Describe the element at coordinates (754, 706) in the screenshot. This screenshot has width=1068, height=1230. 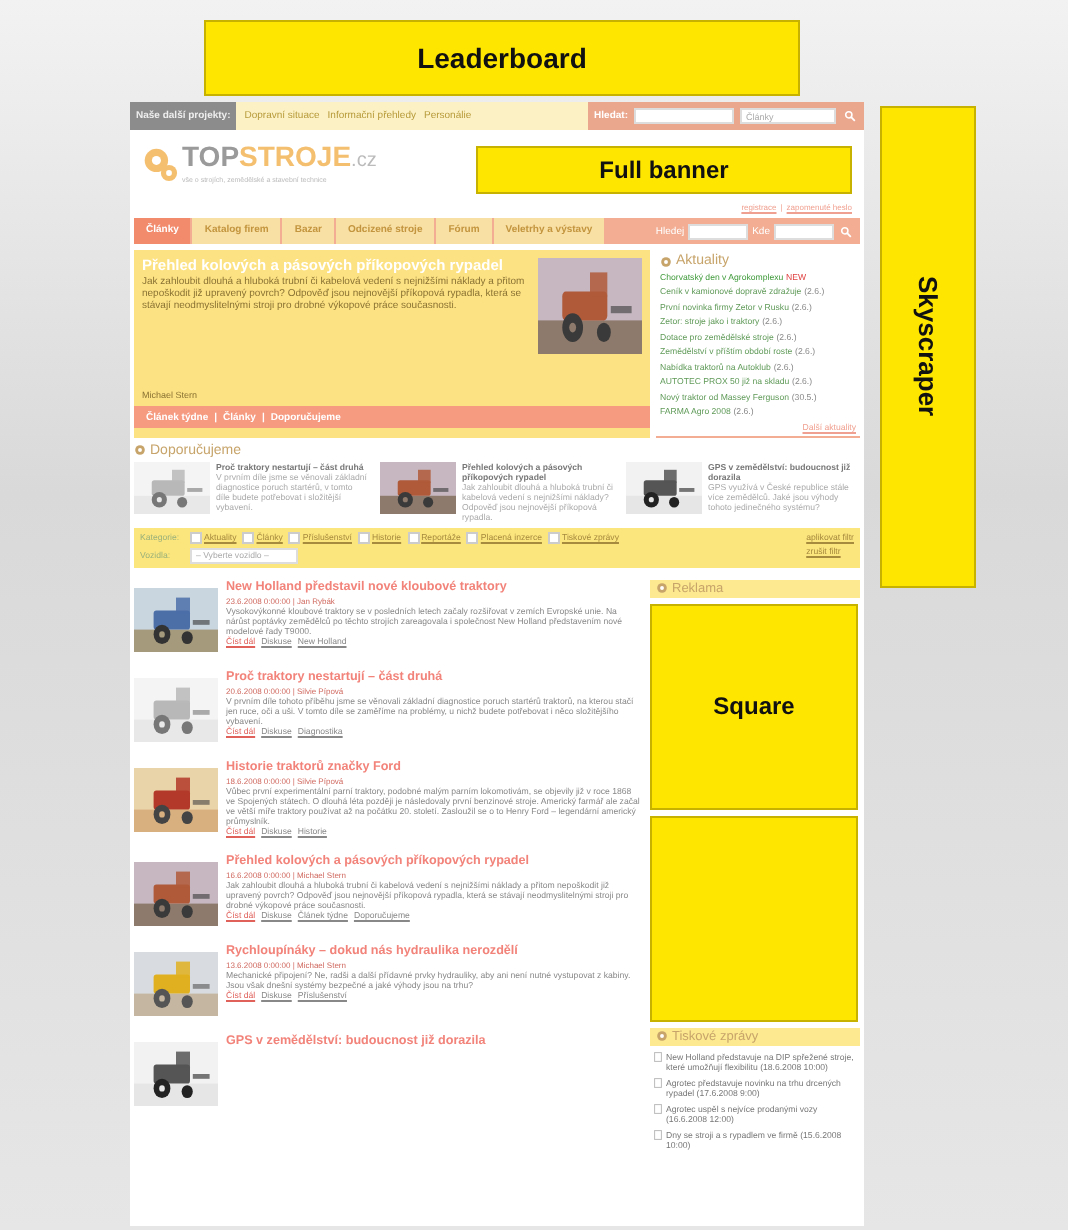
I see `square-ad: Square` at that location.